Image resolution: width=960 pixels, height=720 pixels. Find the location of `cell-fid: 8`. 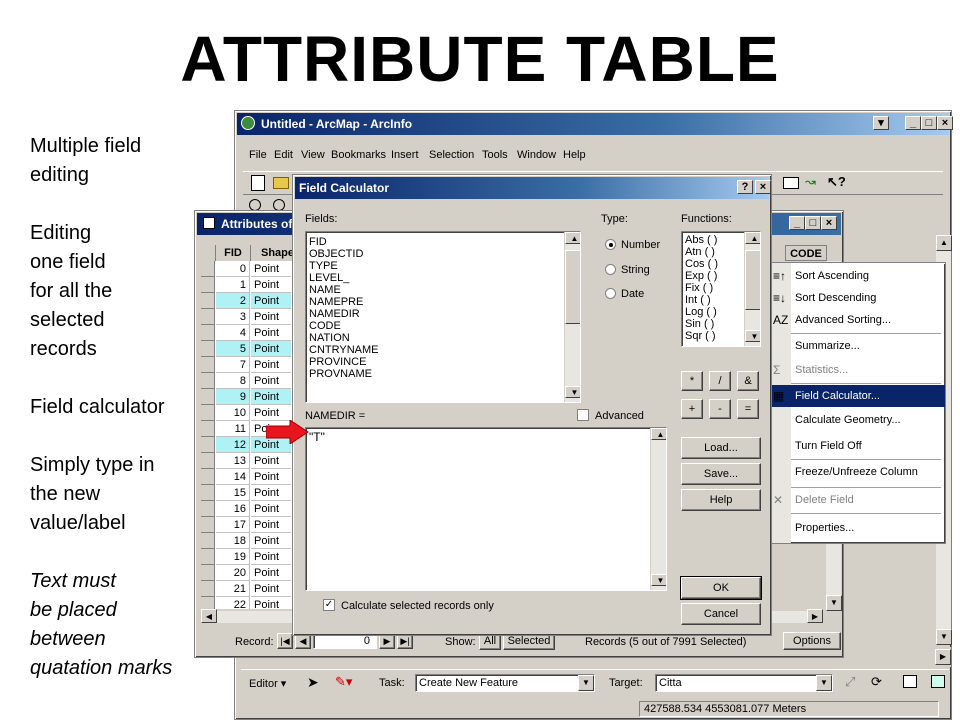

cell-fid: 8 is located at coordinates (233, 381).